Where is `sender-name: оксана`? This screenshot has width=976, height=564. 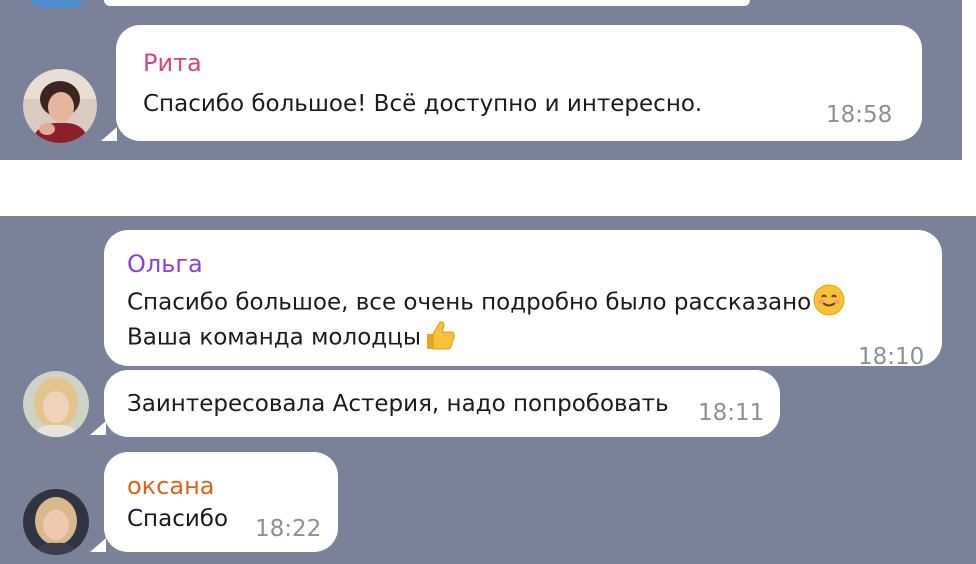 sender-name: оксана is located at coordinates (170, 486).